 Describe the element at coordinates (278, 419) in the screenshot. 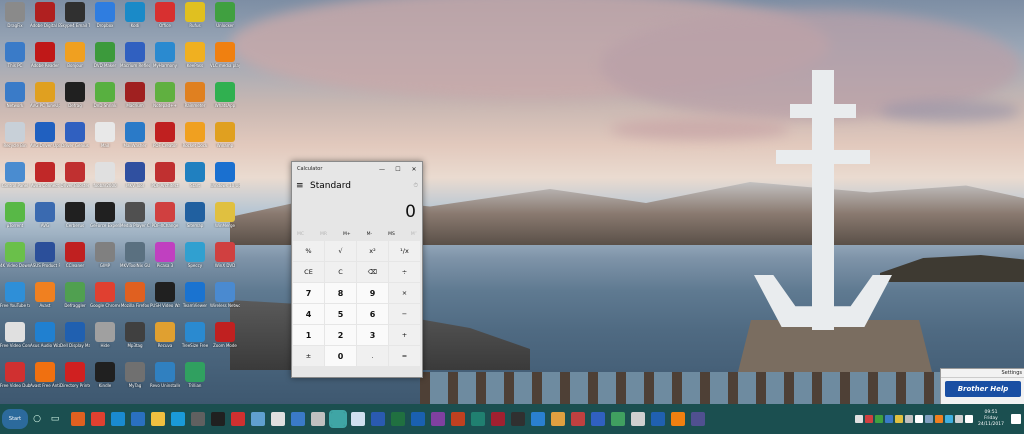

I see `taskbar-app-mail` at that location.